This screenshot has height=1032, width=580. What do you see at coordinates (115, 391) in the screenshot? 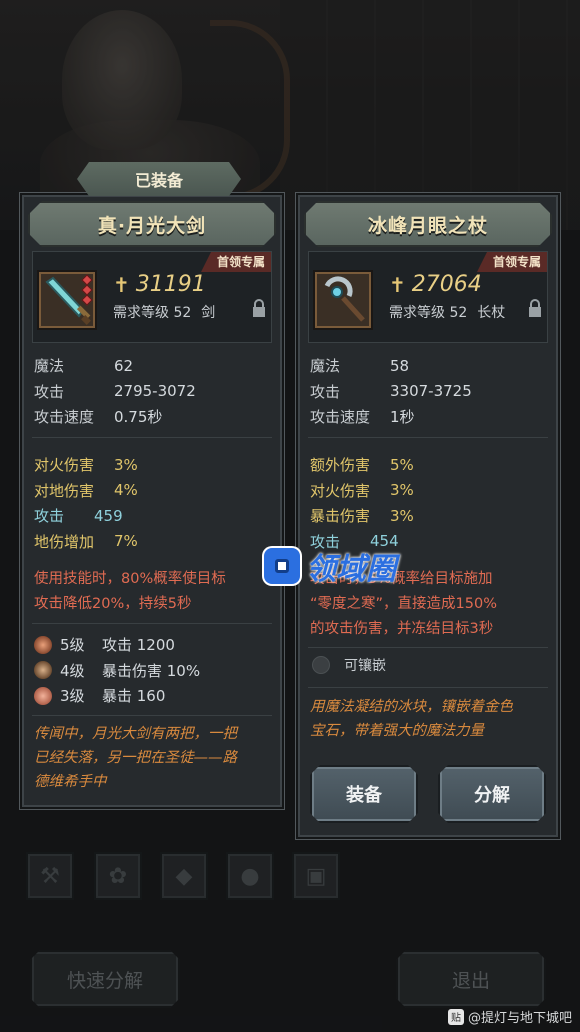
I see `stat-row: 攻击 2795-3072` at bounding box center [115, 391].